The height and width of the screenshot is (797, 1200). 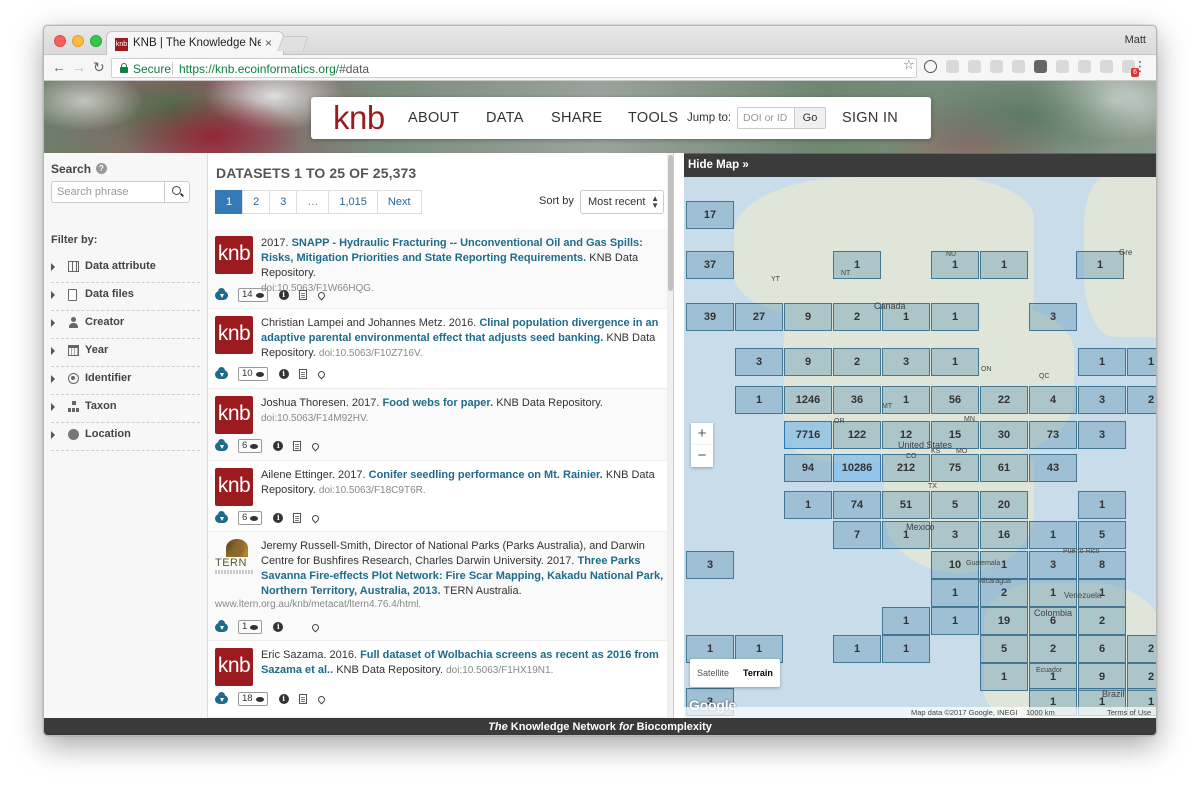 I want to click on map-grid-cell: 7716, so click(x=808, y=435).